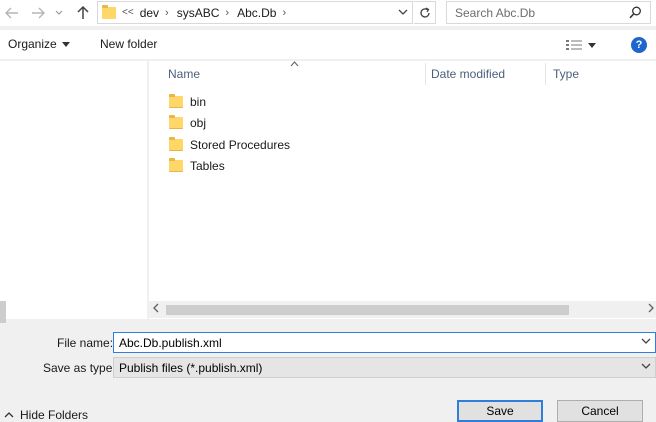 The image size is (656, 422). I want to click on forward-arrow-icon, so click(38, 13).